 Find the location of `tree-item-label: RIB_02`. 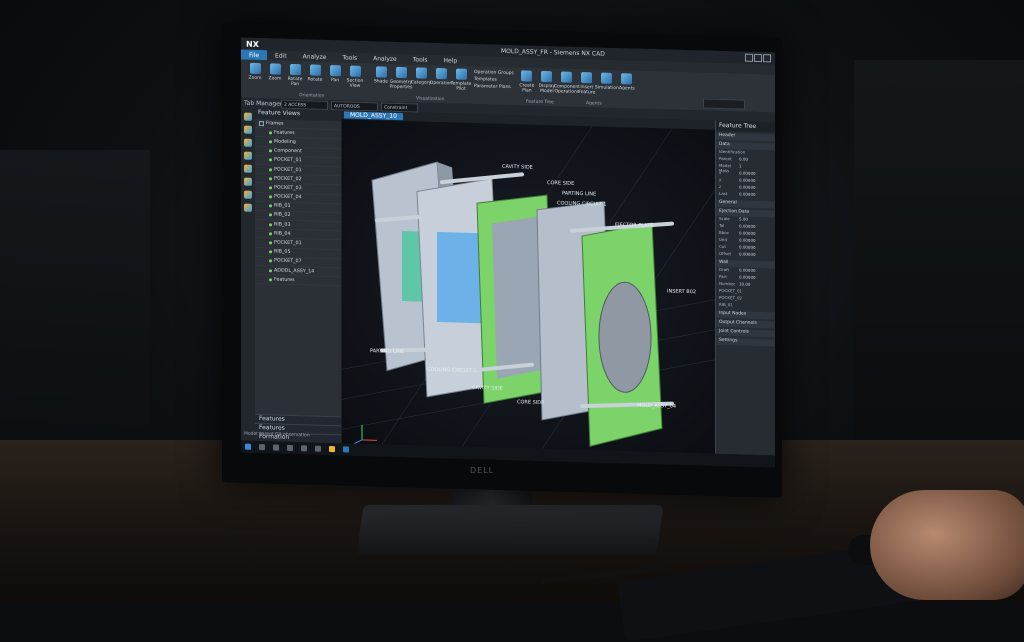

tree-item-label: RIB_02 is located at coordinates (282, 215).